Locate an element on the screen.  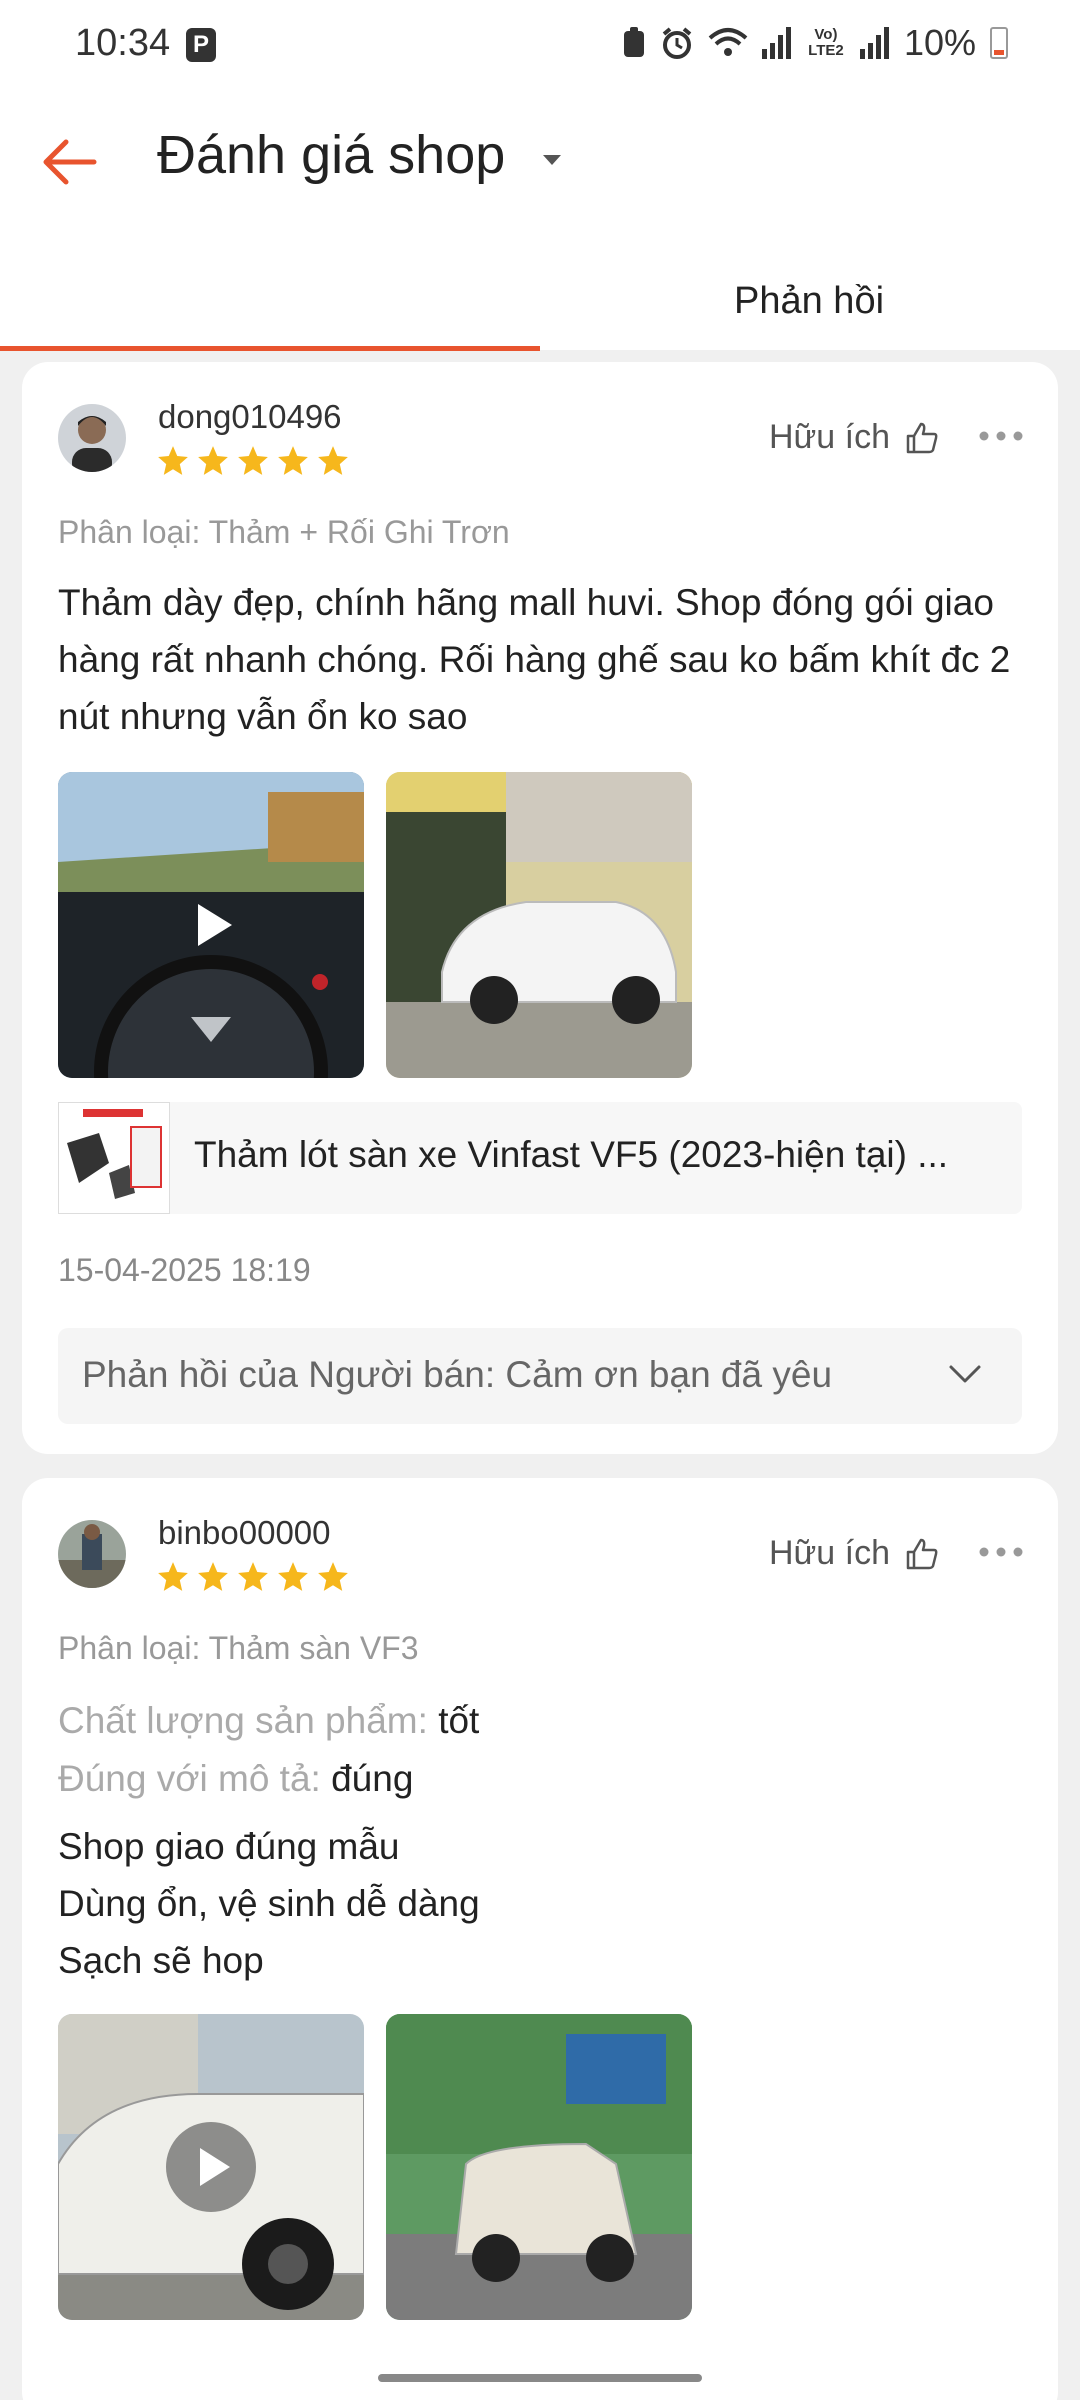
description-match-value: đúng is located at coordinates (372, 1778).